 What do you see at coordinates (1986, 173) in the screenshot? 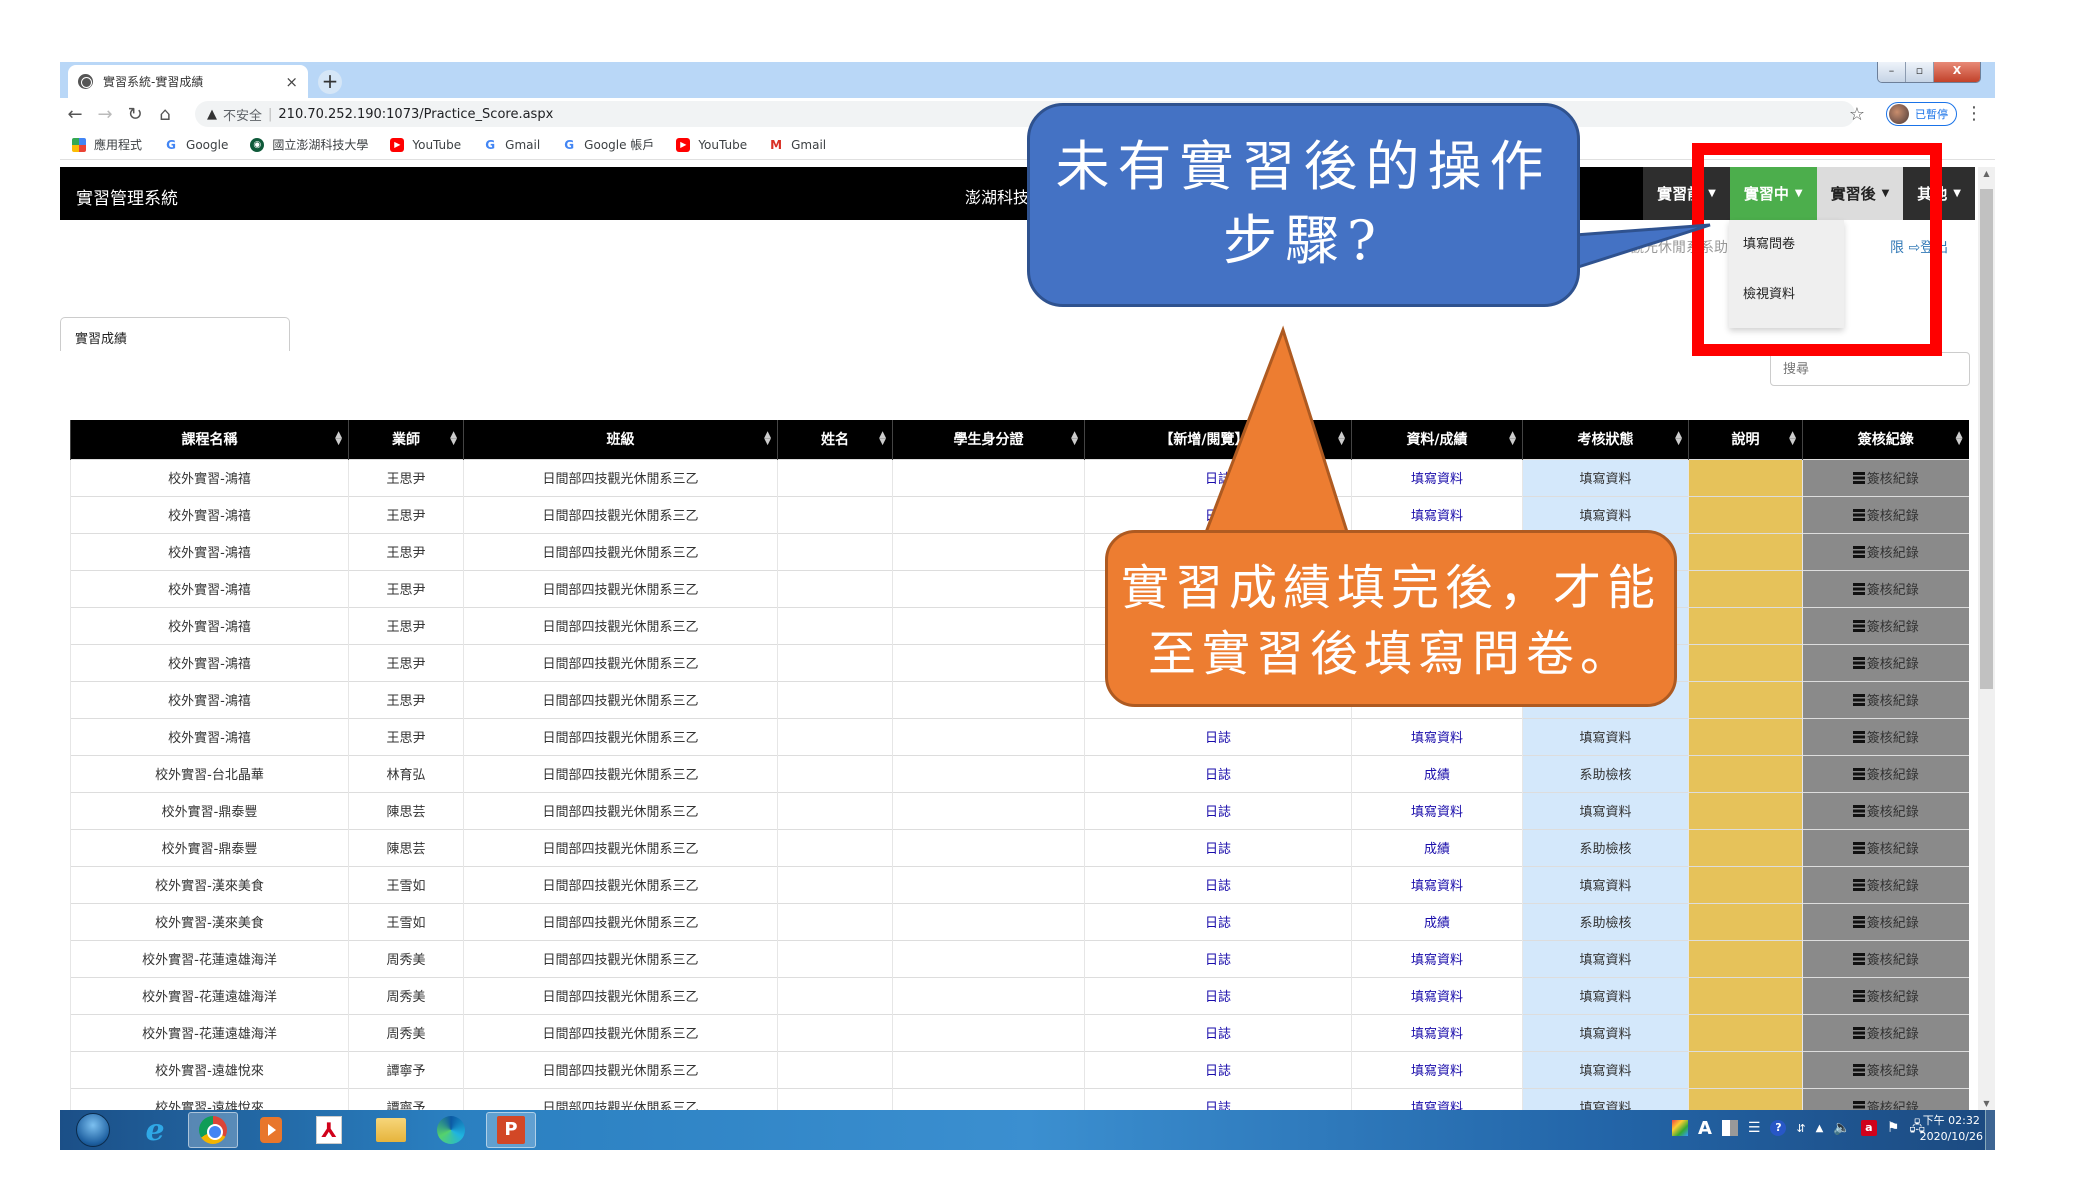
I see `scroll-up-icon: ▲` at bounding box center [1986, 173].